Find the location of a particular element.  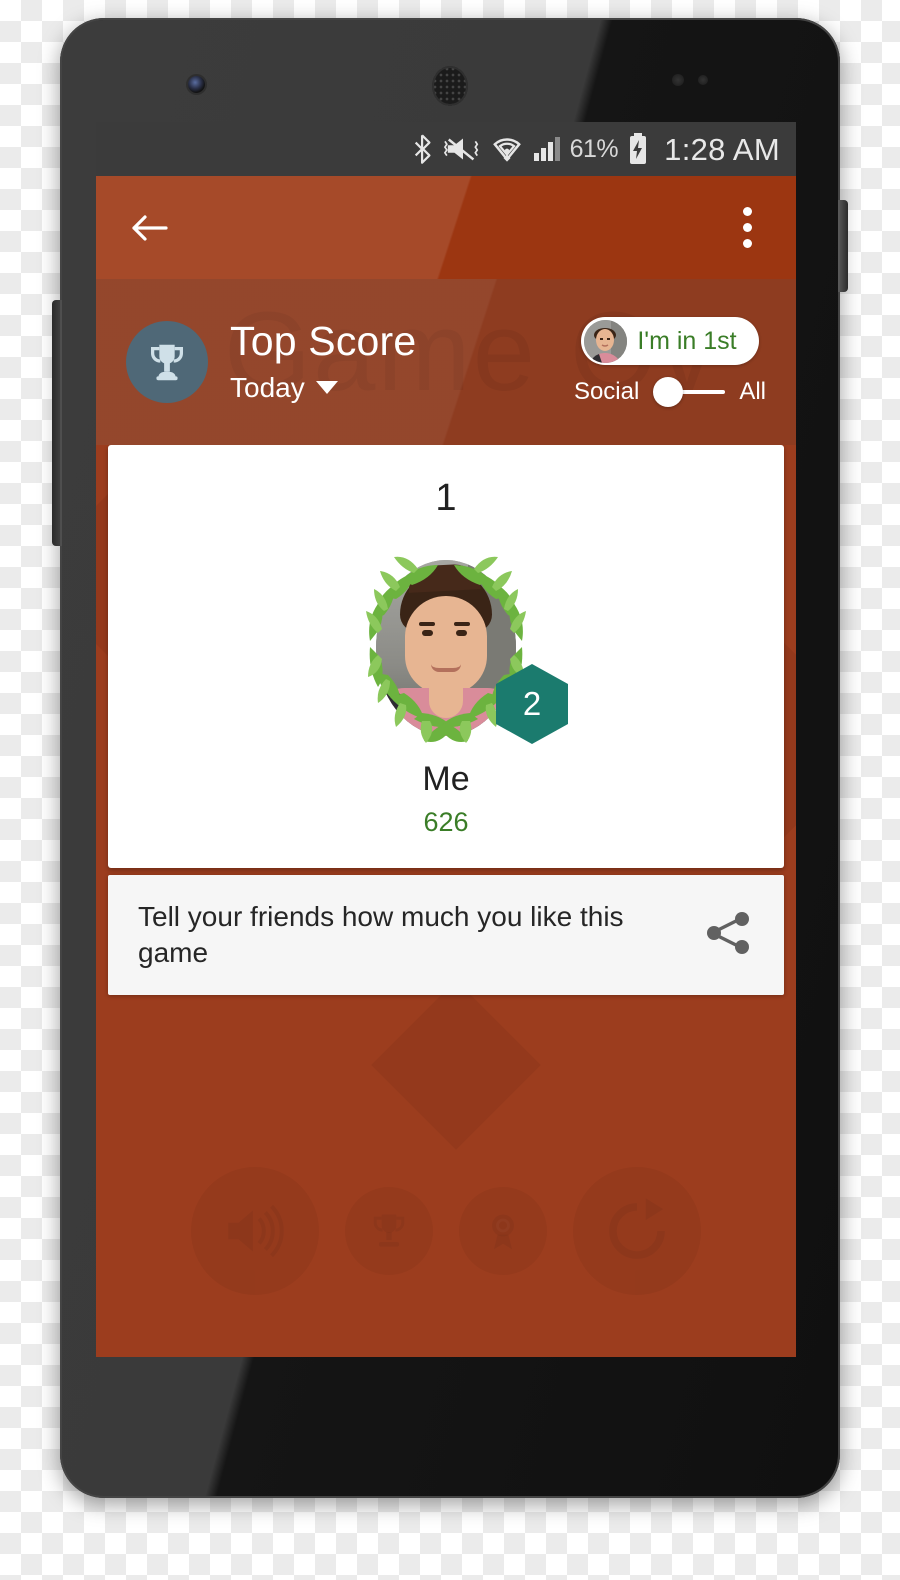

player-name: Me is located at coordinates (446, 779).